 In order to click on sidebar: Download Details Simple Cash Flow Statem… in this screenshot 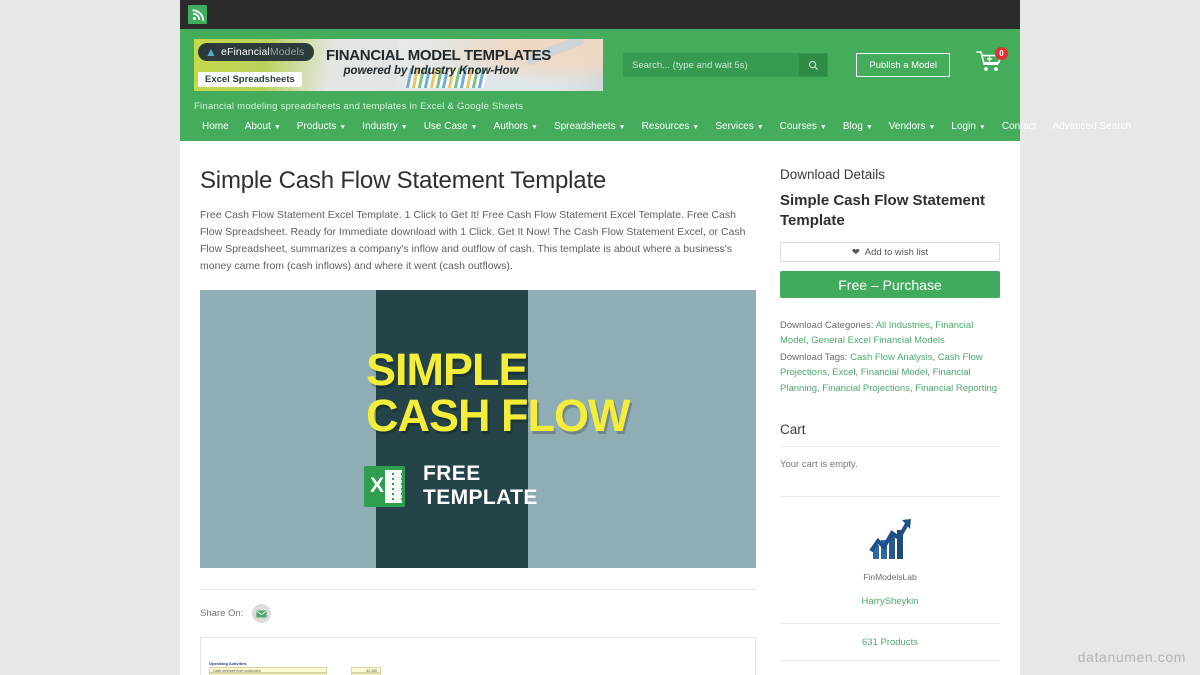, I will do `click(890, 421)`.